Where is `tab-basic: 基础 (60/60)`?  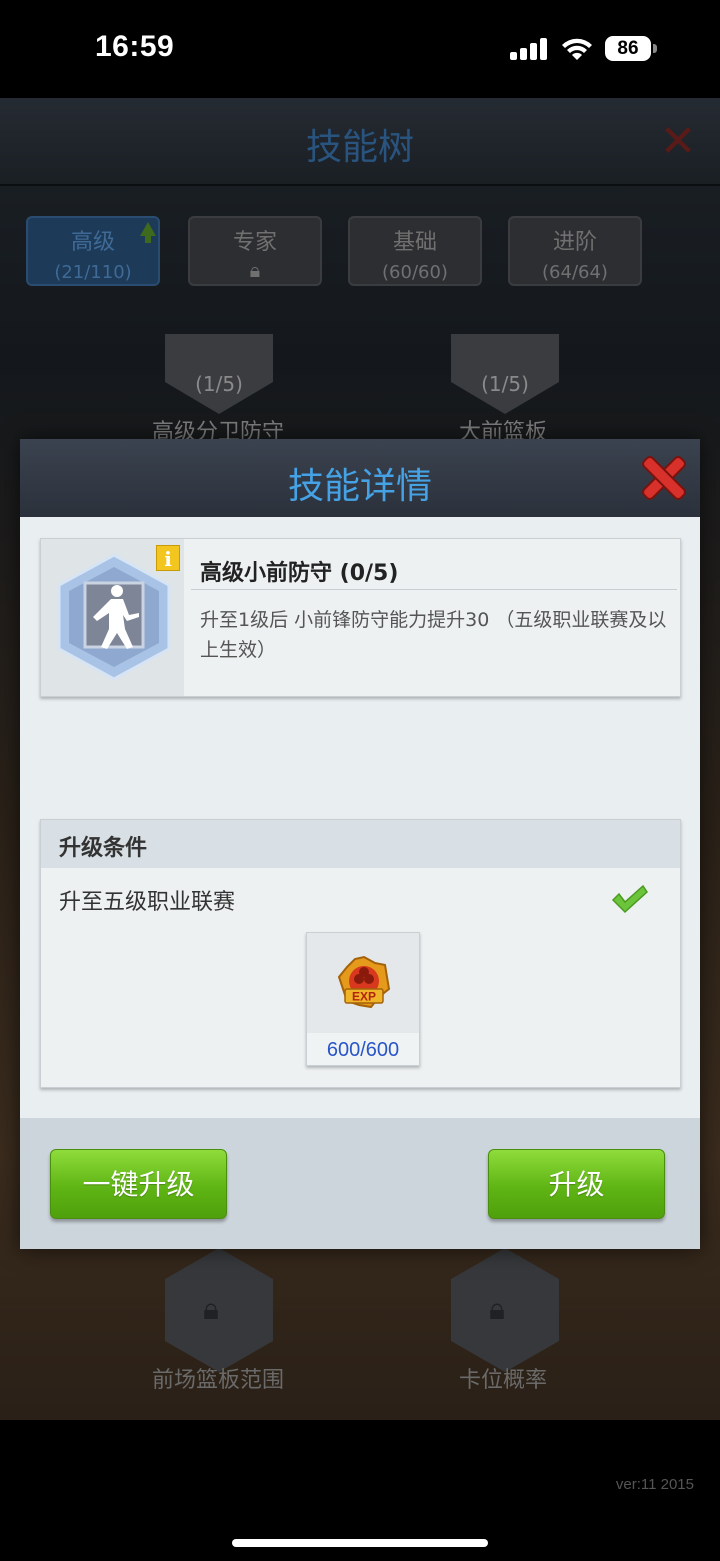 tab-basic: 基础 (60/60) is located at coordinates (415, 251).